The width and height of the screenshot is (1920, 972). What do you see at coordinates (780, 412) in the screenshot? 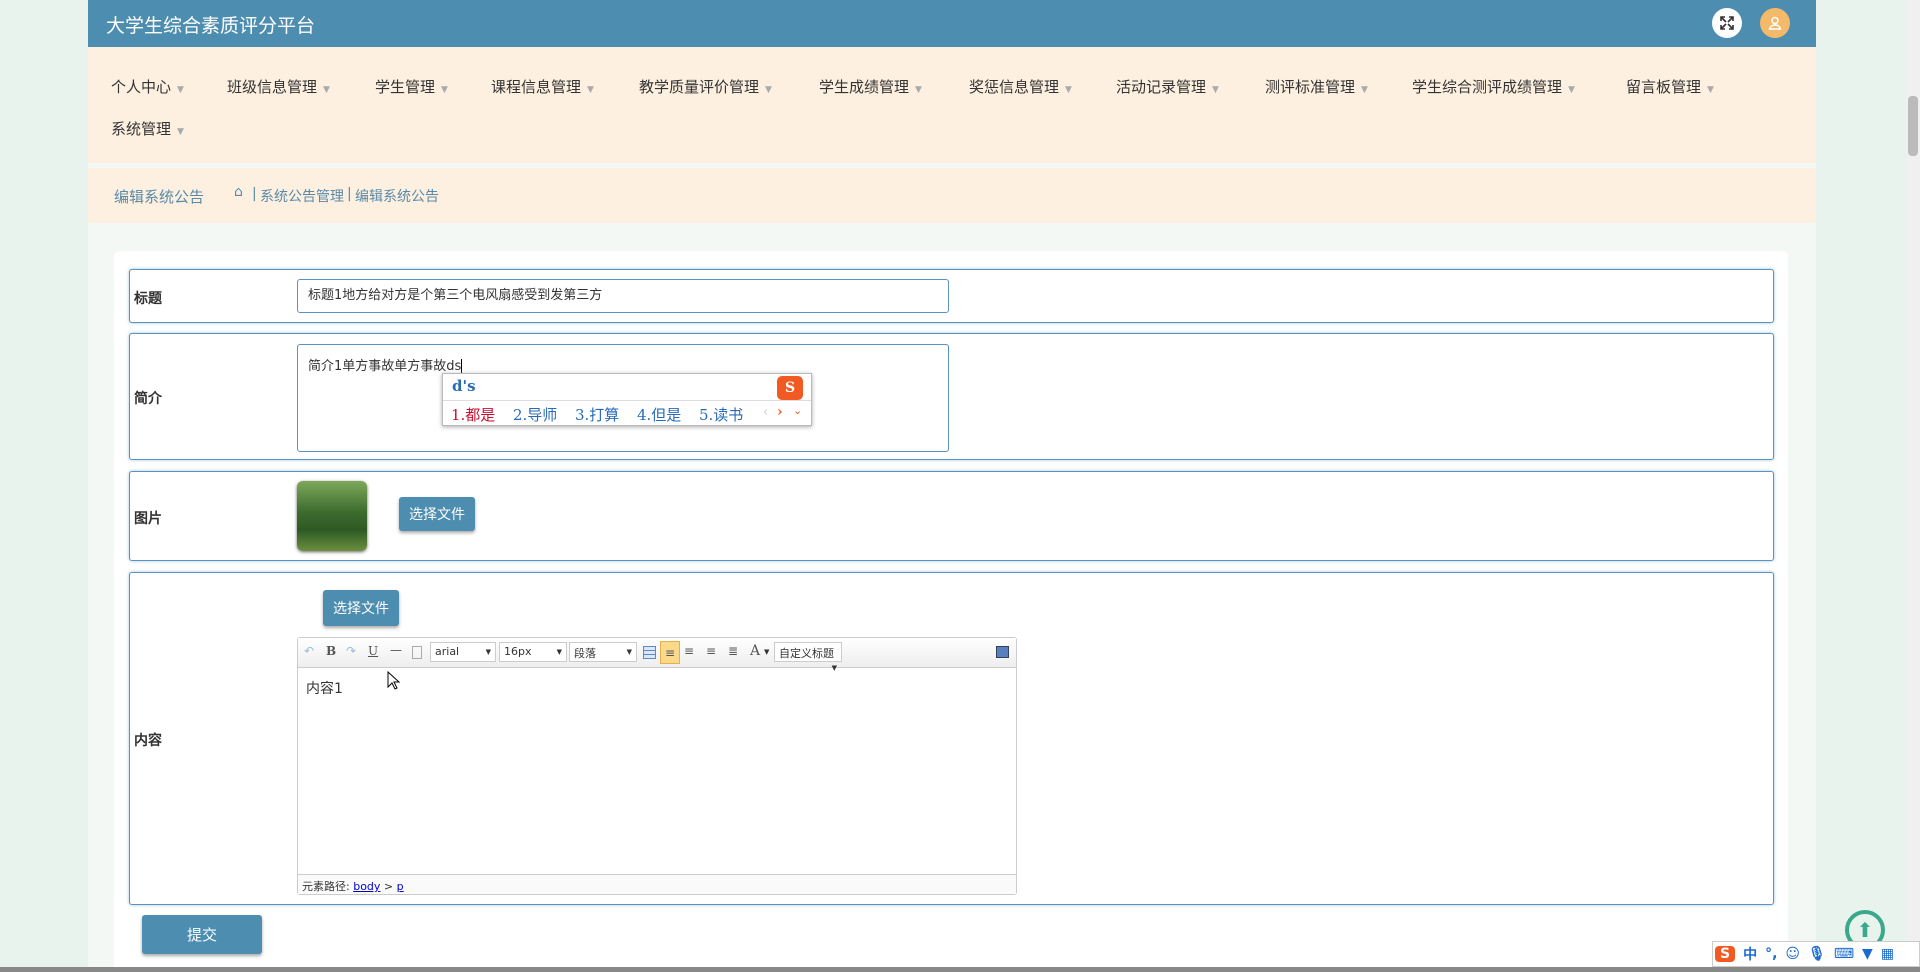
I see `next-page-icon: ›` at bounding box center [780, 412].